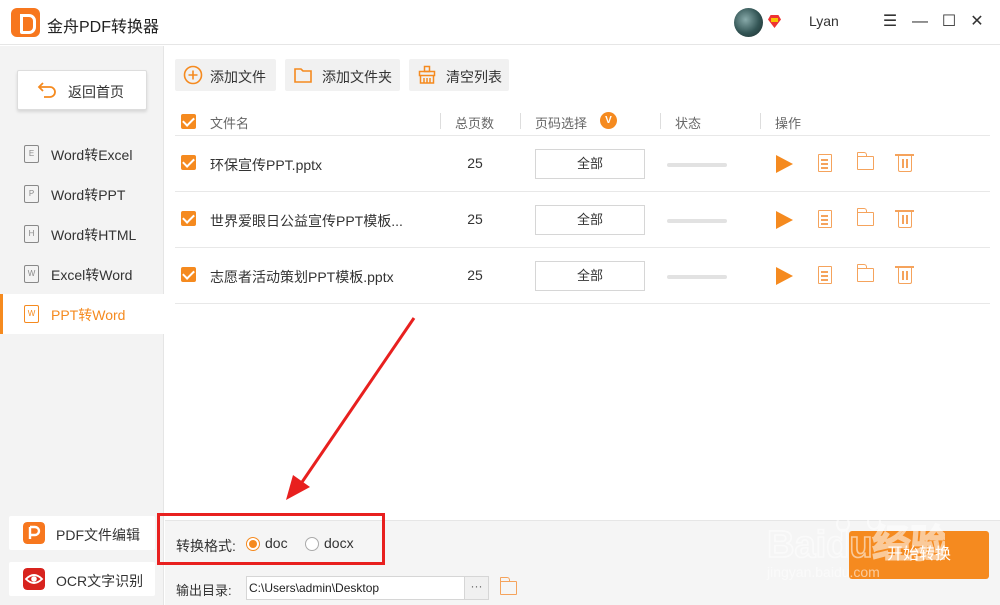 Image resolution: width=1000 pixels, height=605 pixels. What do you see at coordinates (302, 277) in the screenshot?
I see `file-name: 志愿者活动策划PPT模板.pptx` at bounding box center [302, 277].